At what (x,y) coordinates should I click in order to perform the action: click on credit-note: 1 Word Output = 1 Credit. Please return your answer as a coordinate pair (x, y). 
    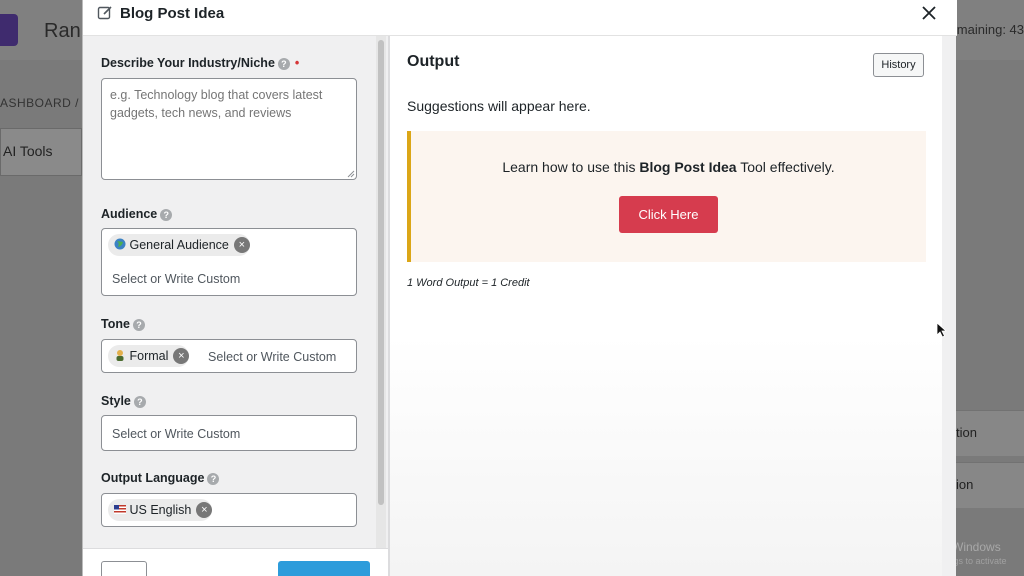
    Looking at the image, I should click on (468, 283).